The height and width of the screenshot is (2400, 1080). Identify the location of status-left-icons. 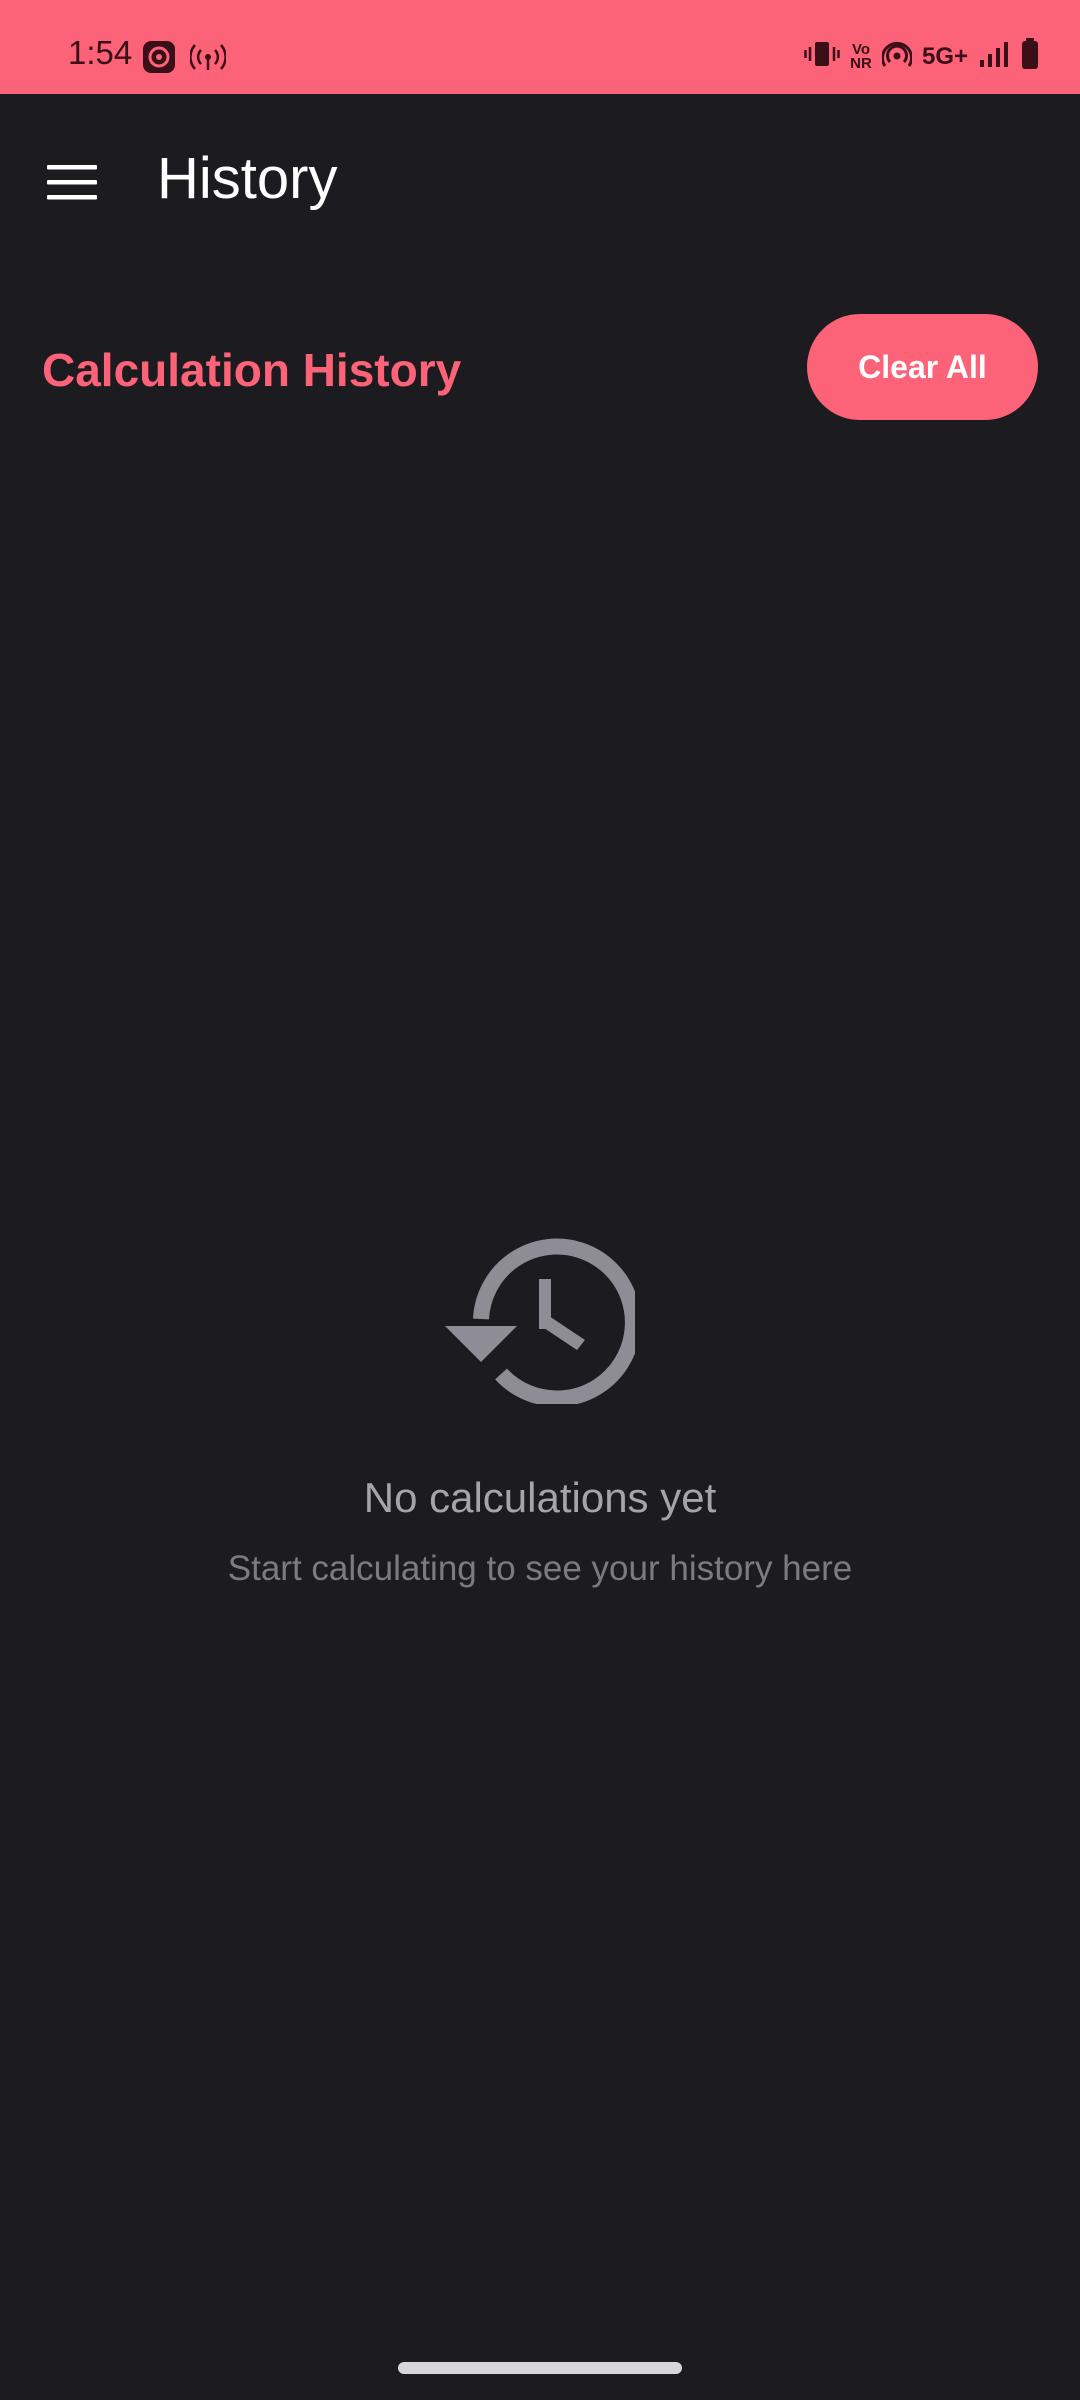
(184, 59).